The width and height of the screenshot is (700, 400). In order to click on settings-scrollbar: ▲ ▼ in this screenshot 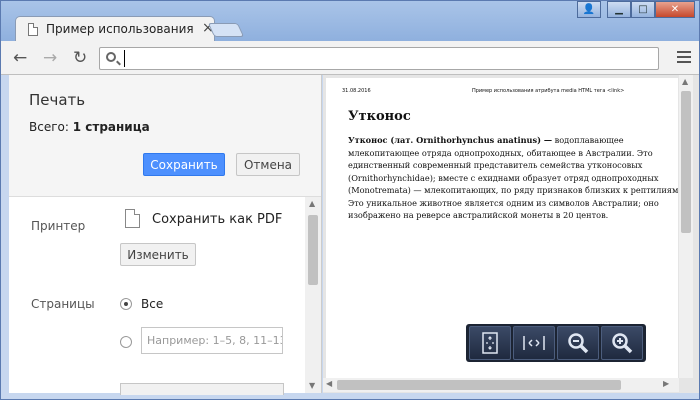, I will do `click(313, 295)`.